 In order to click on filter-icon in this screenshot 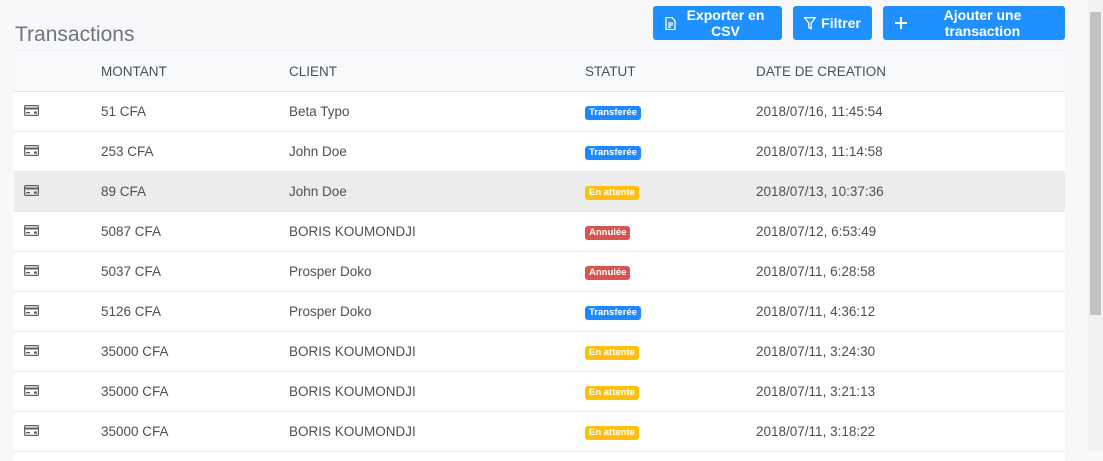, I will do `click(810, 23)`.